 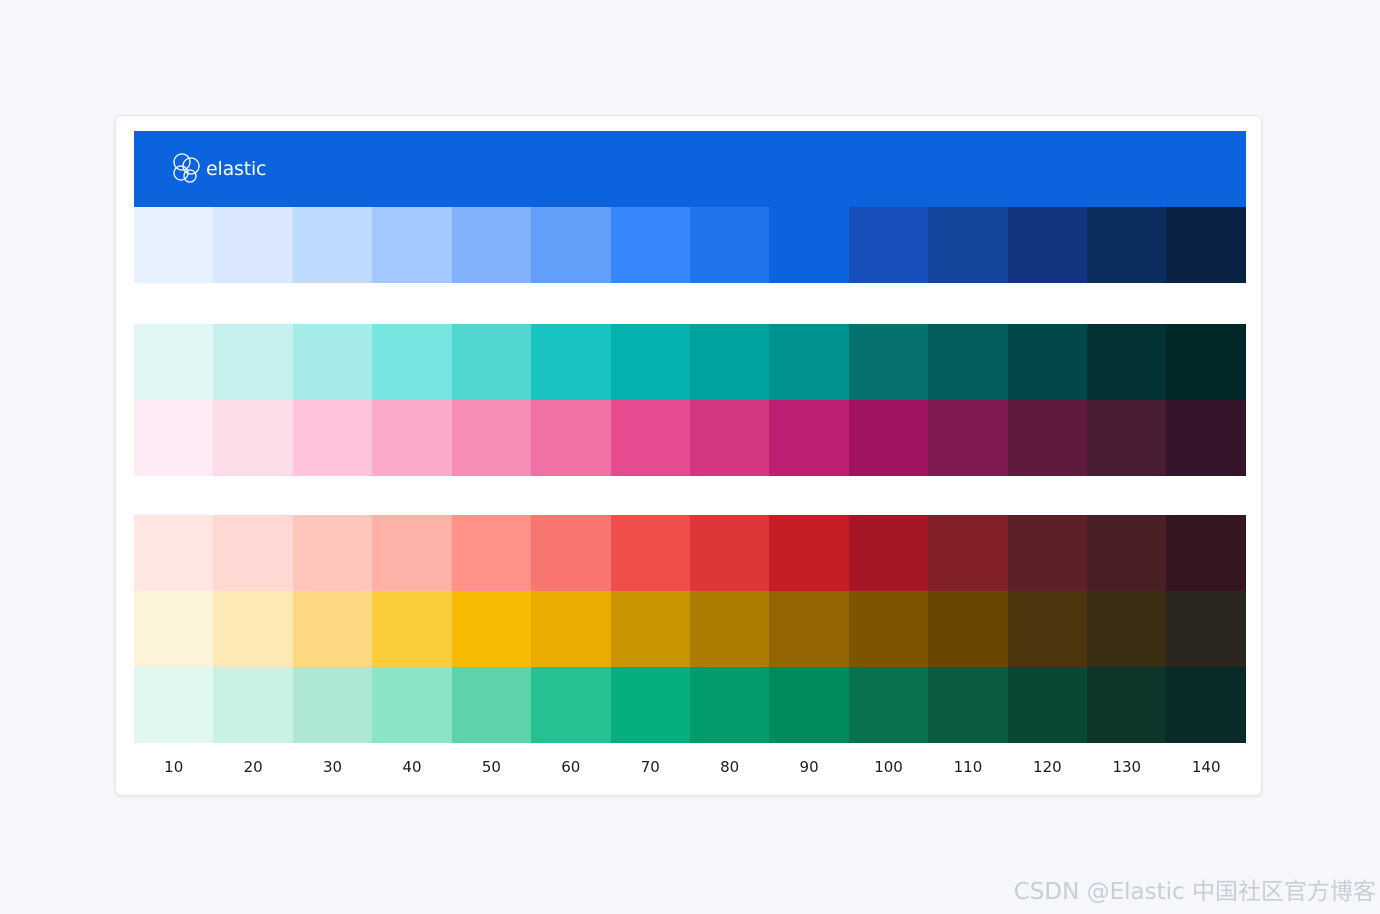 What do you see at coordinates (1194, 892) in the screenshot?
I see `watermark-text: CSDN @Elastic 中国社区官方博客` at bounding box center [1194, 892].